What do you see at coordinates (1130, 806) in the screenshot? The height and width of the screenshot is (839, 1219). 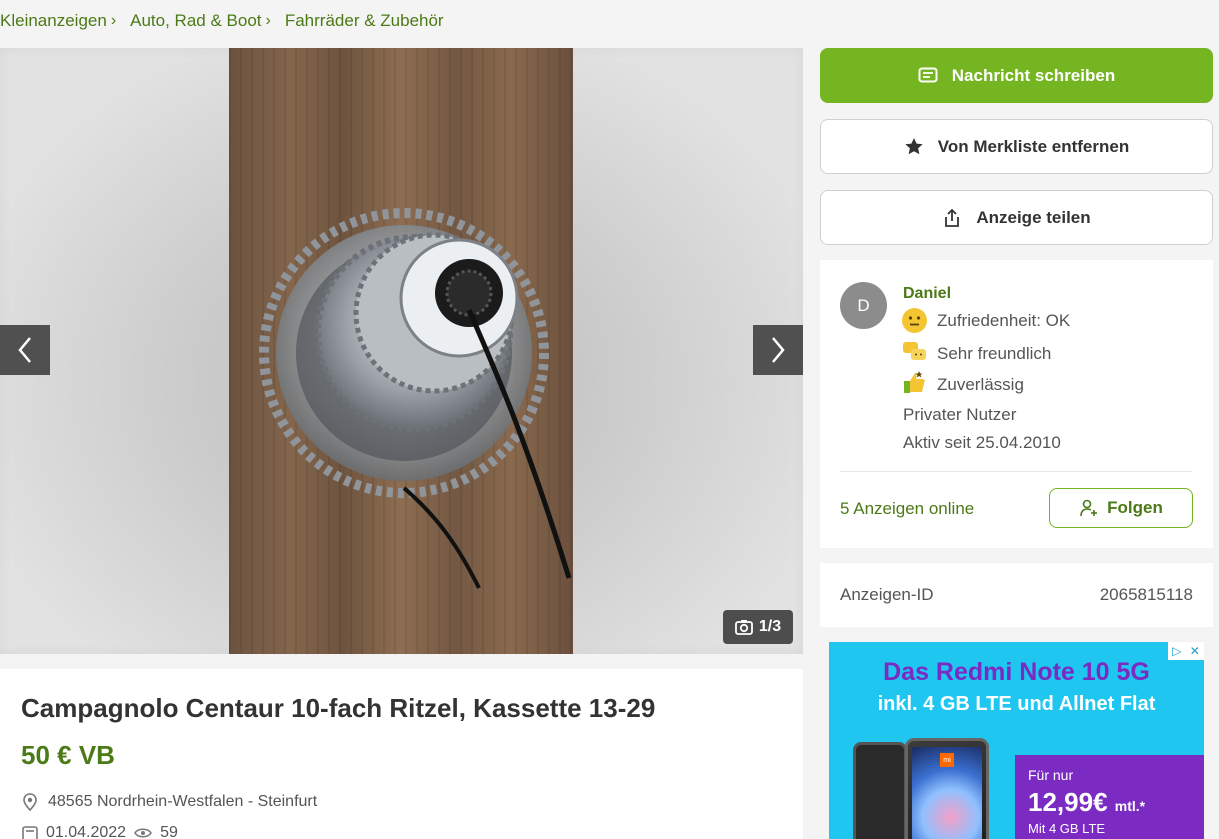 I see `ad-offer-unit: mtl.*` at bounding box center [1130, 806].